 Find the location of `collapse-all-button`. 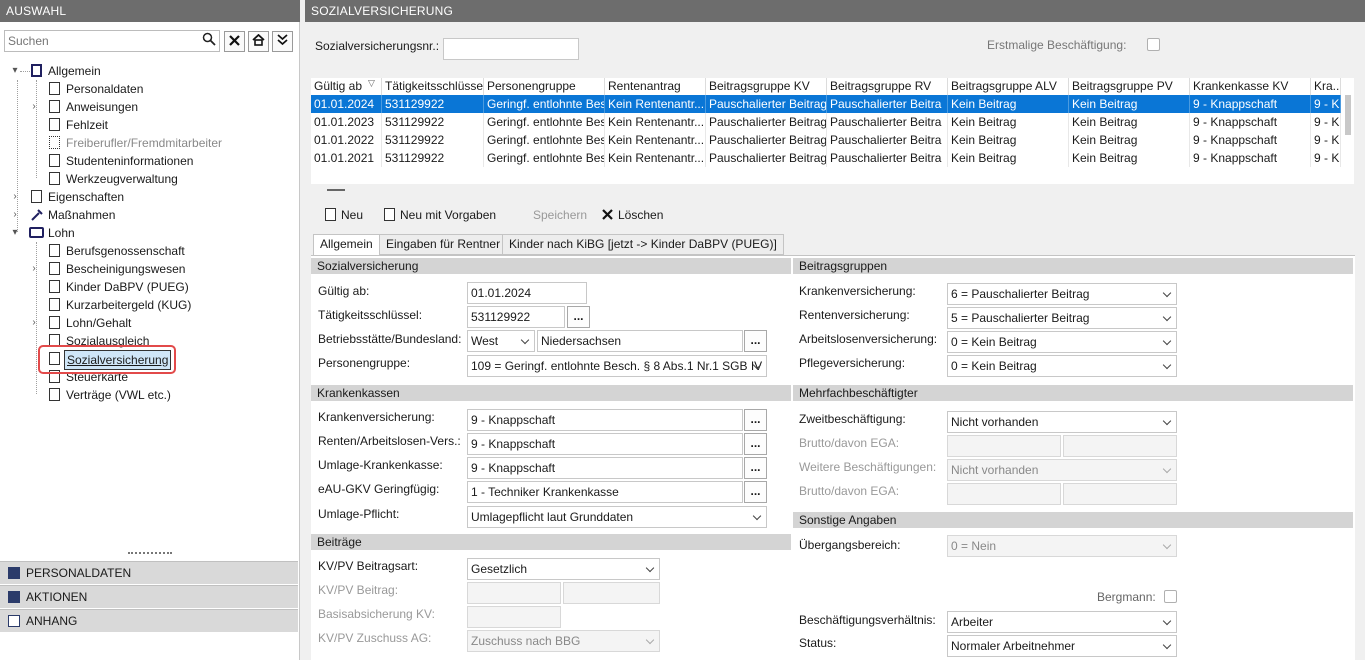

collapse-all-button is located at coordinates (282, 41).